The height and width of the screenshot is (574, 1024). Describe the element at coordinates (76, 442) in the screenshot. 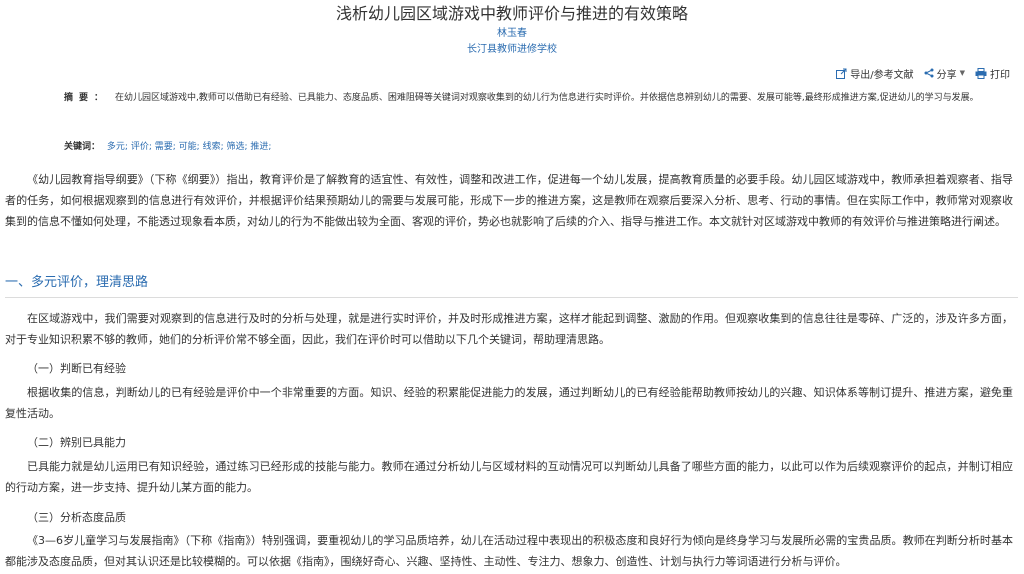

I see `subsection-heading: （二）辨别已具能力` at that location.